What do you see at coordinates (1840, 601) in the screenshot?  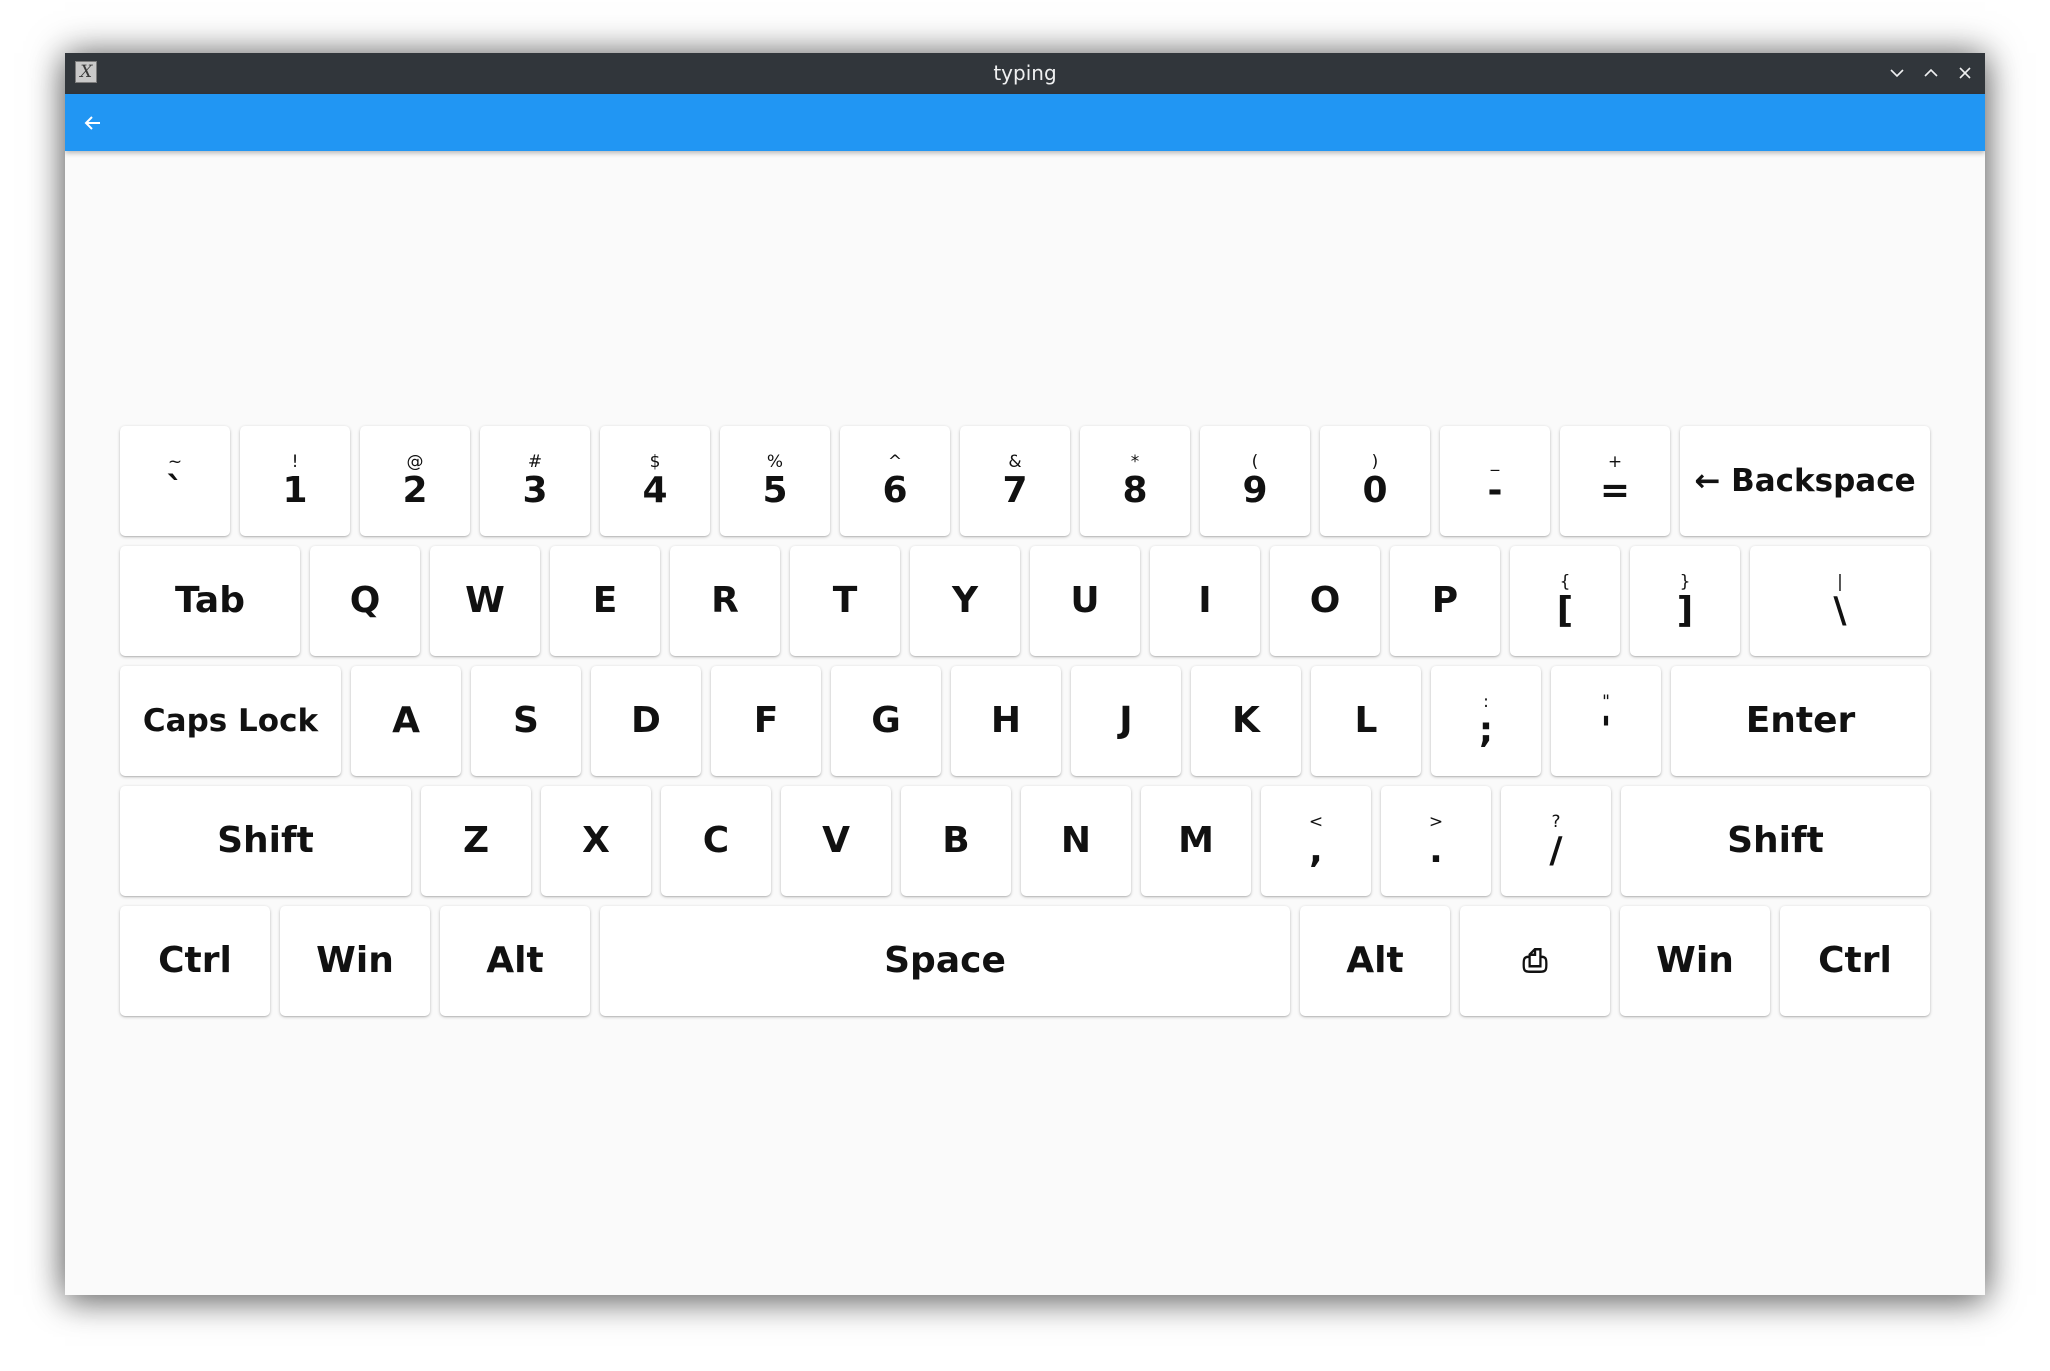 I see `key-backslash: | \` at bounding box center [1840, 601].